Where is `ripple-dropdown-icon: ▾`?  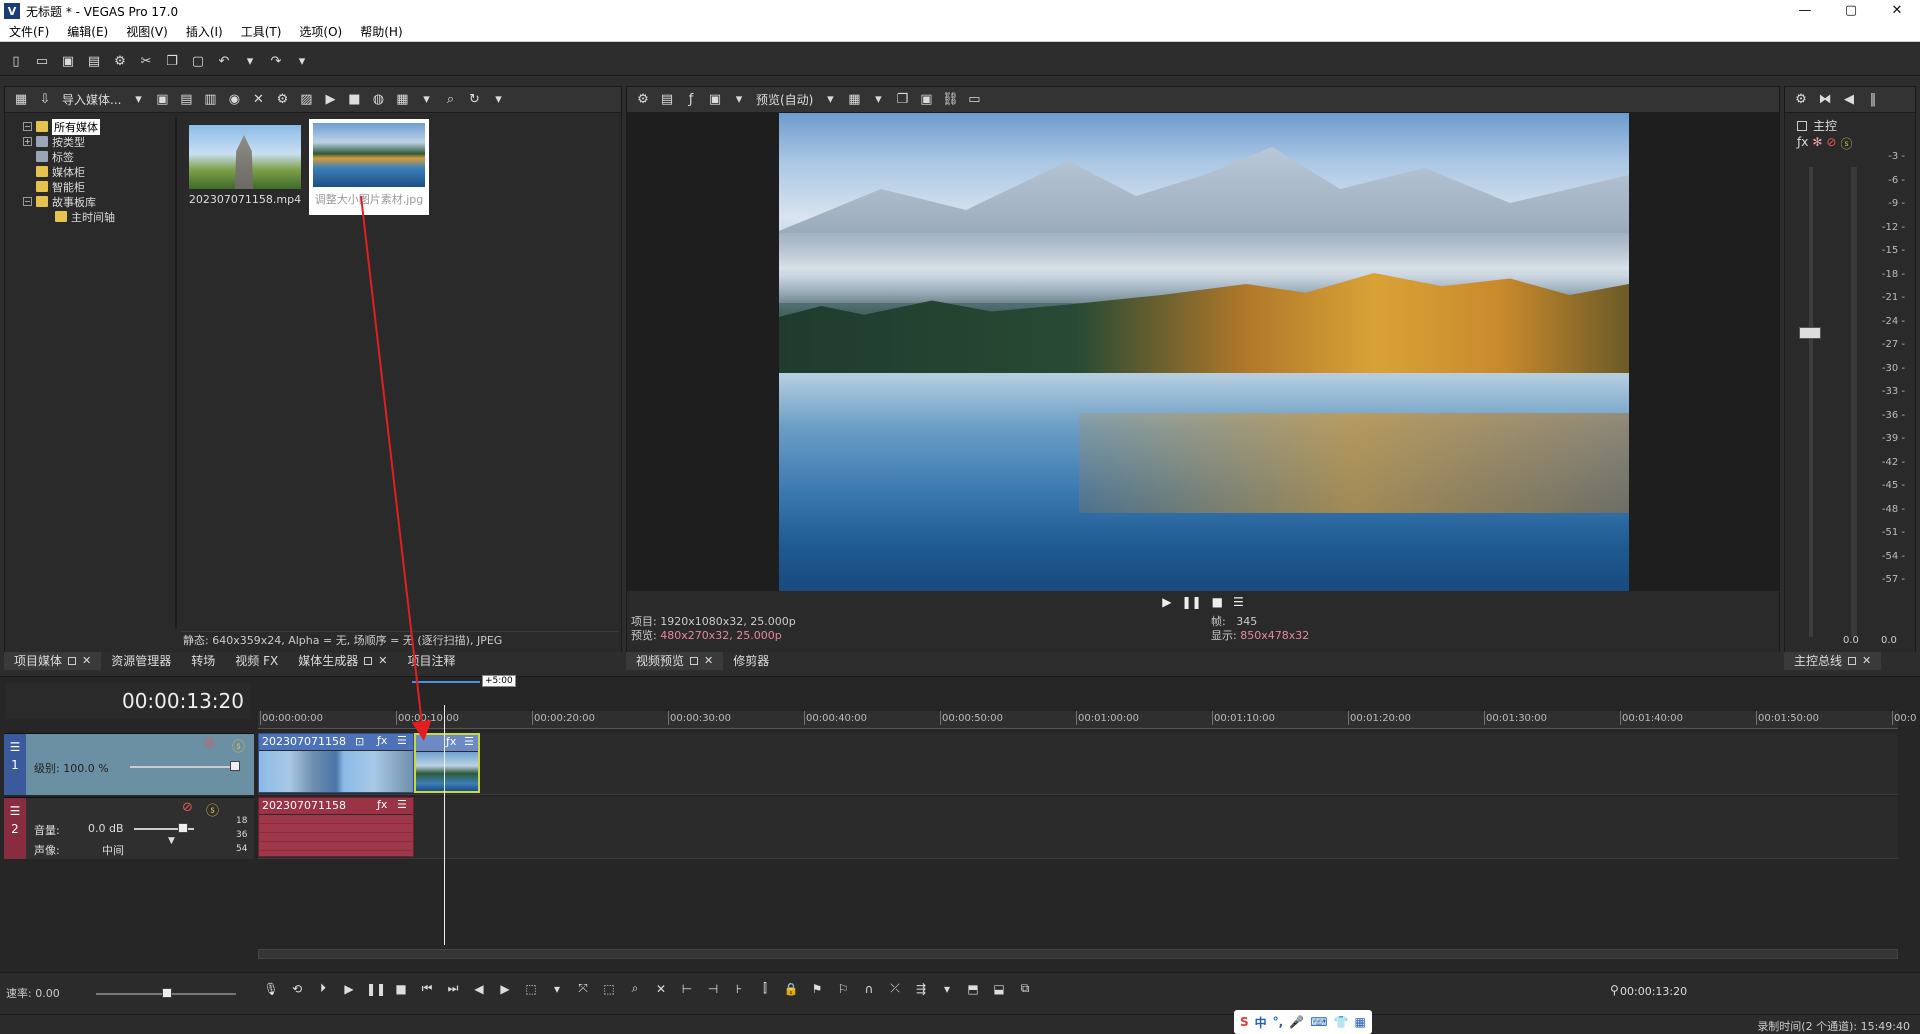 ripple-dropdown-icon: ▾ is located at coordinates (947, 989).